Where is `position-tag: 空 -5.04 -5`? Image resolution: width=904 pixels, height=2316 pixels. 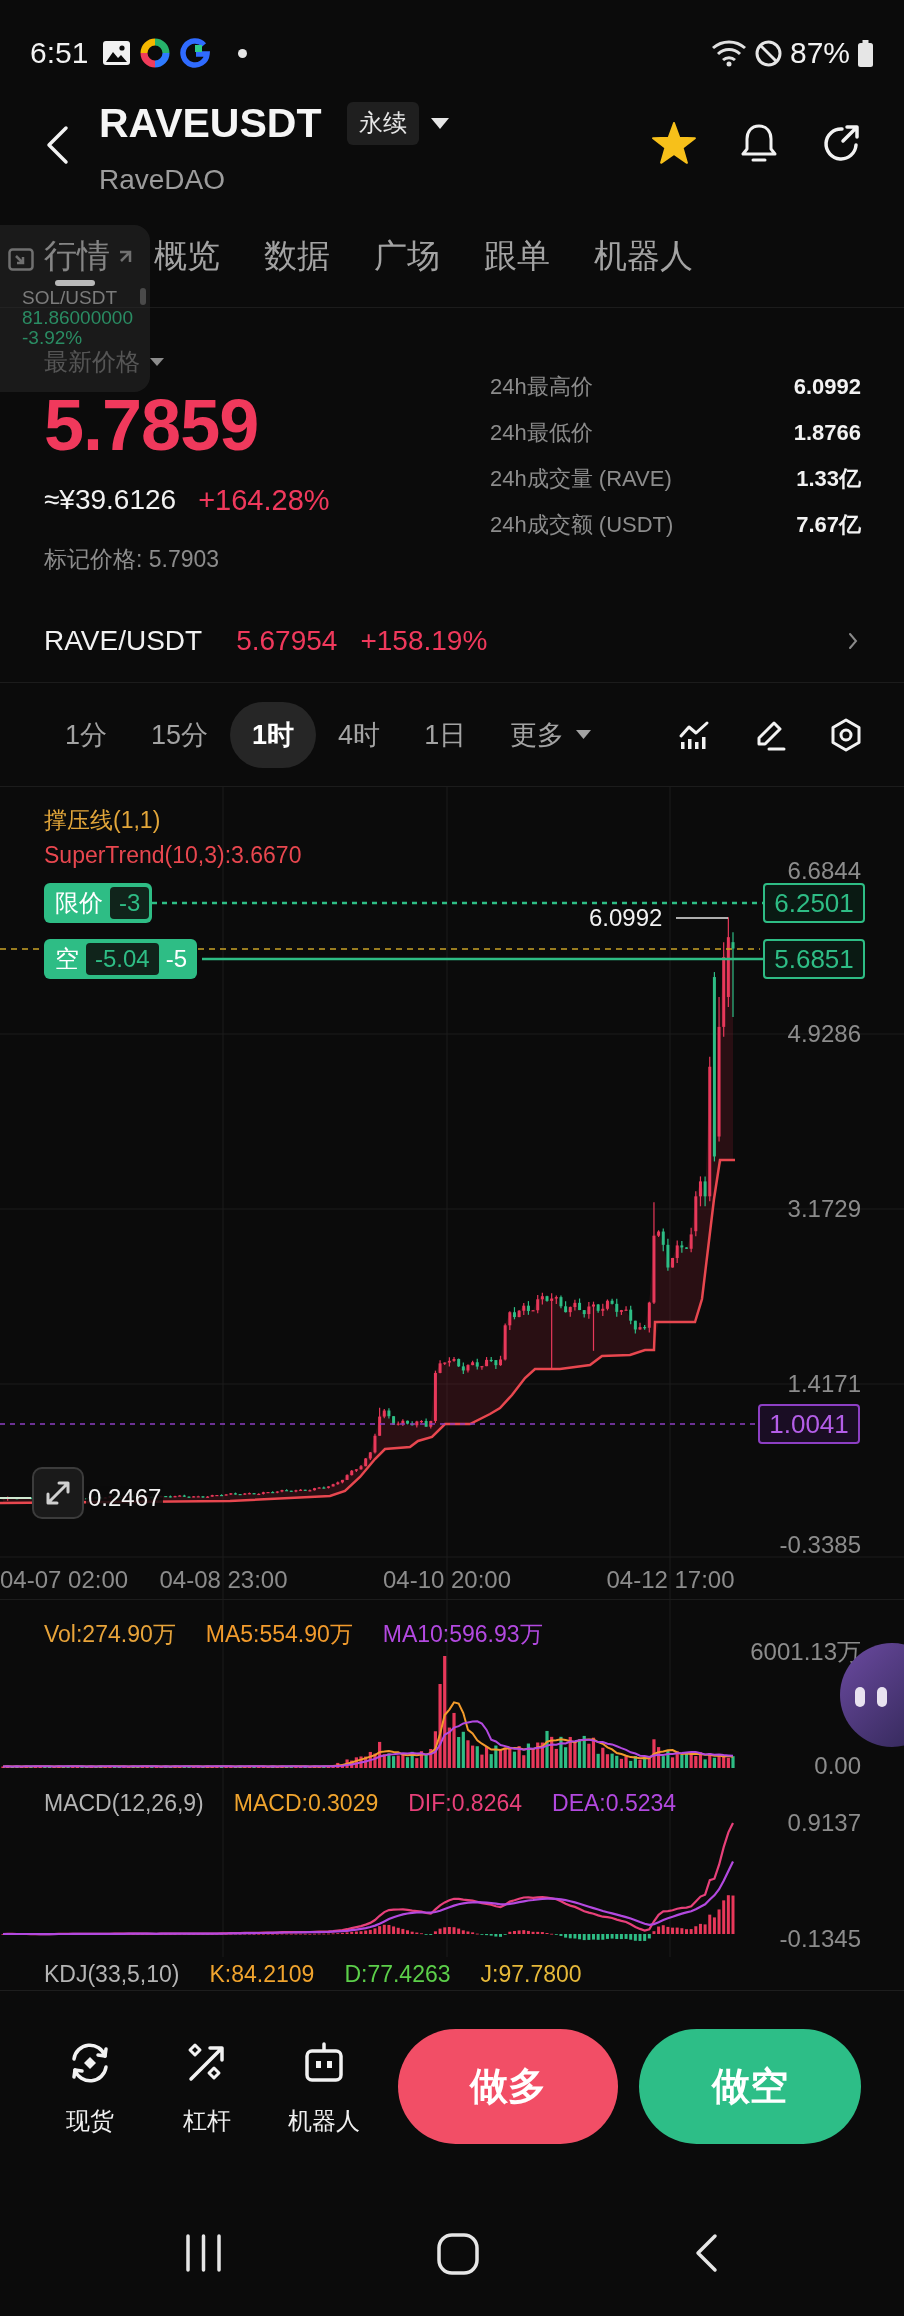 position-tag: 空 -5.04 -5 is located at coordinates (121, 959).